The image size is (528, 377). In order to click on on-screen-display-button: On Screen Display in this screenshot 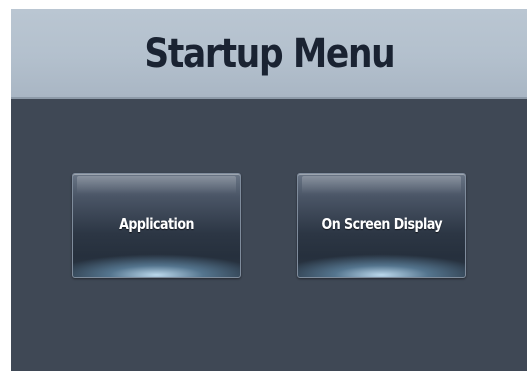, I will do `click(381, 225)`.